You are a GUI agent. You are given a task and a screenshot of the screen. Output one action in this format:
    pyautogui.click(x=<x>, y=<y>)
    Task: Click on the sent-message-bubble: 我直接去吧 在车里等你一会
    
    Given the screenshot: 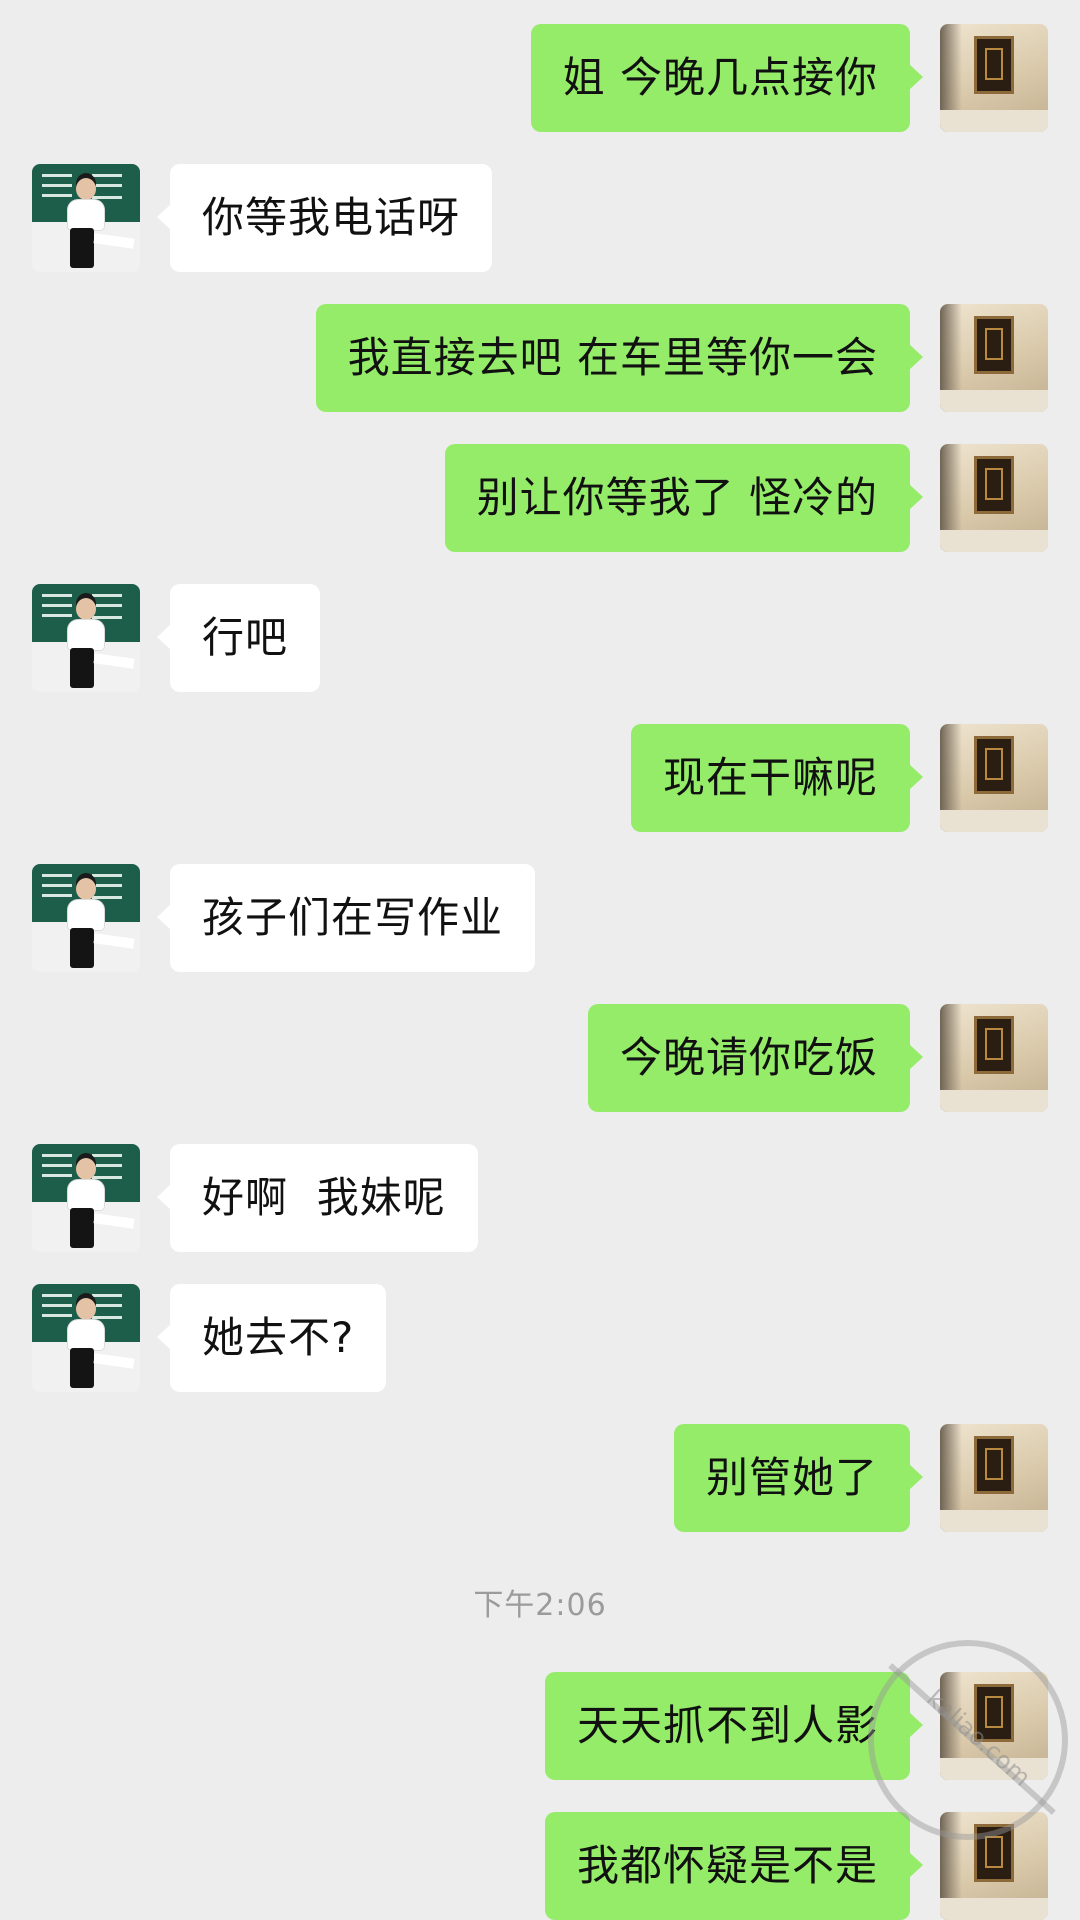 What is the action you would take?
    pyautogui.click(x=619, y=358)
    